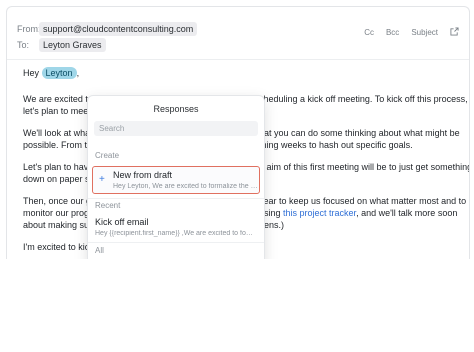 This screenshot has height=352, width=474. What do you see at coordinates (31, 73) in the screenshot?
I see `greeting-text: Hey` at bounding box center [31, 73].